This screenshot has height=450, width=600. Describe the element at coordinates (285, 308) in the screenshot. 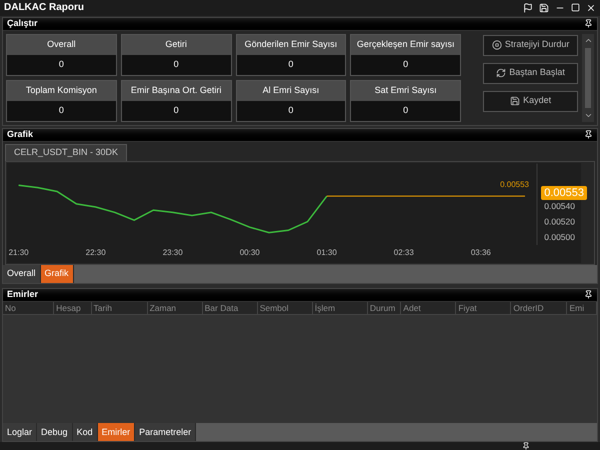

I see `column-header: Sembol` at that location.